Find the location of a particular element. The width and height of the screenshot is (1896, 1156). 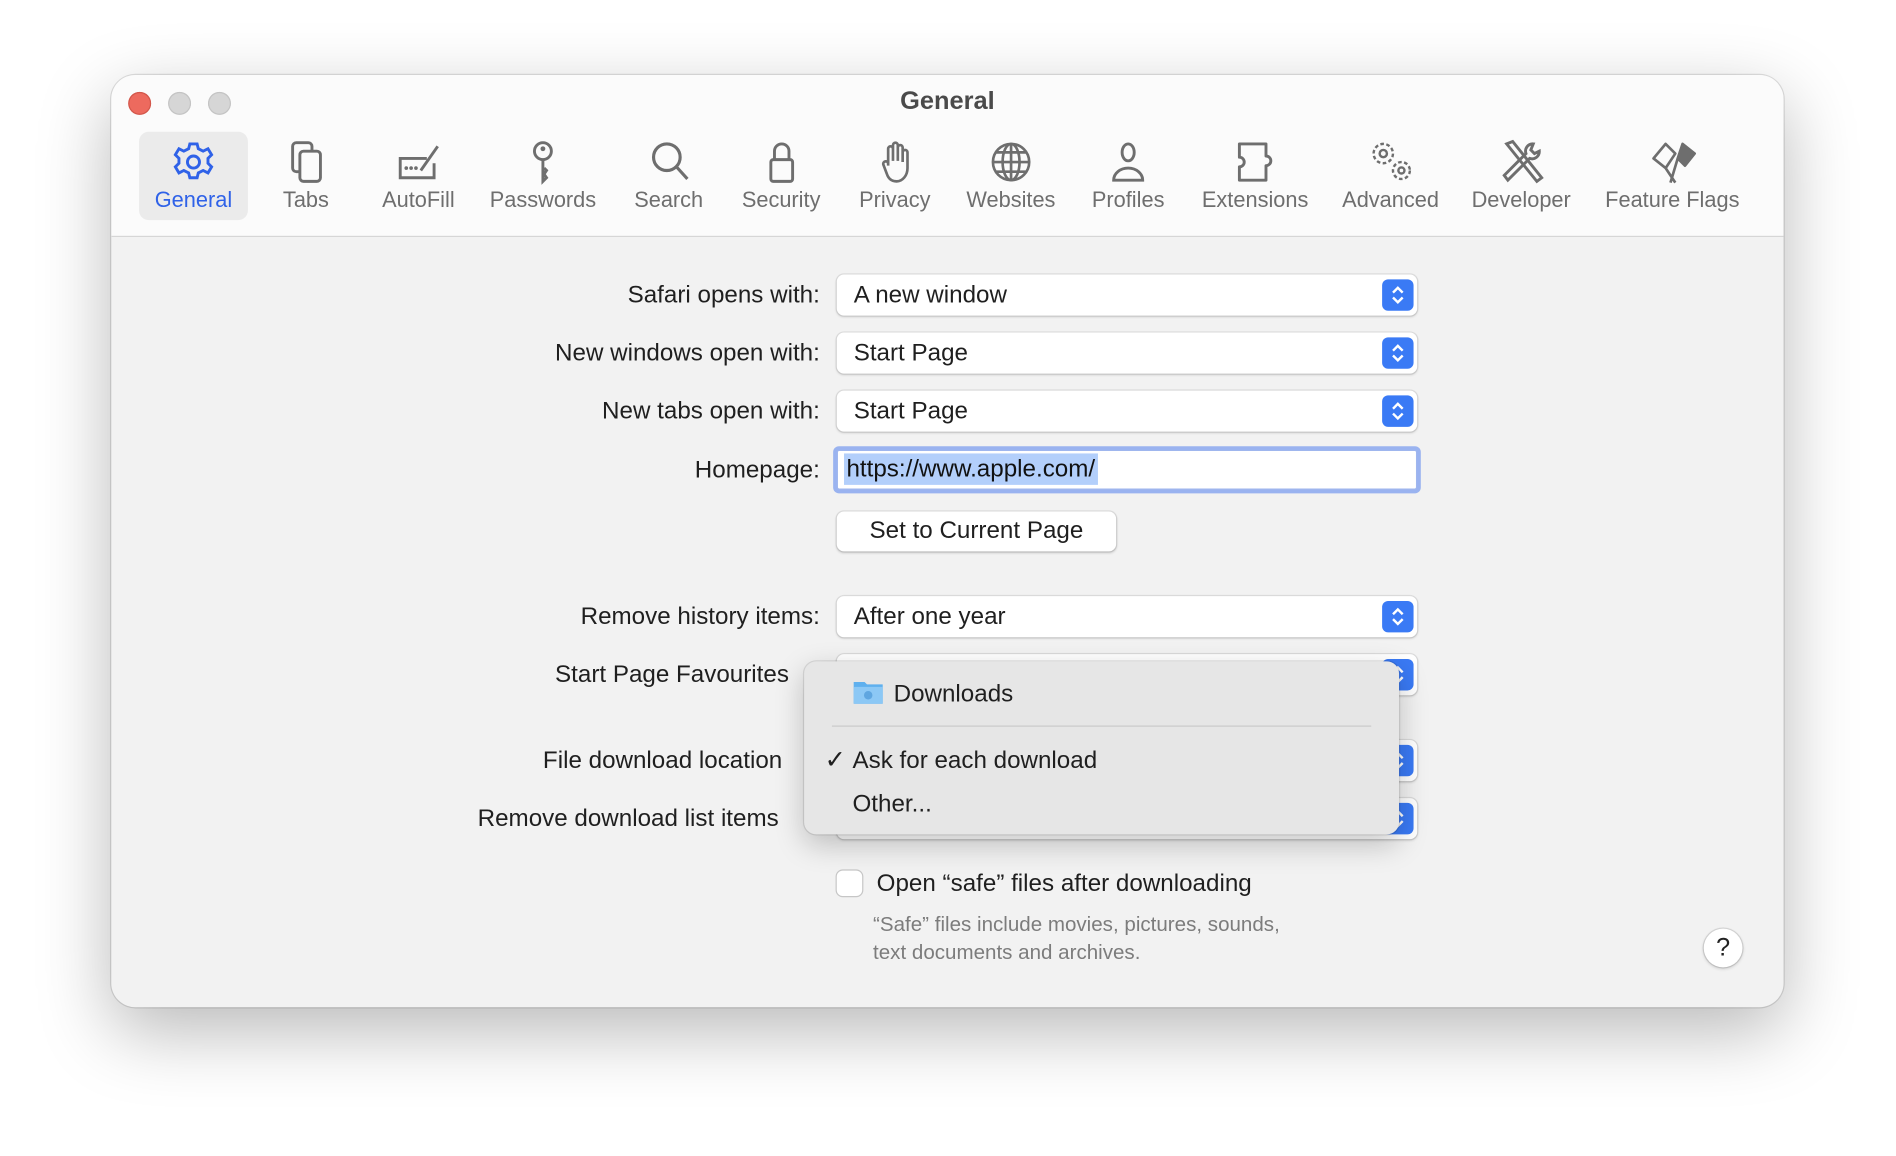

tab-websites: Websites is located at coordinates (1010, 176).